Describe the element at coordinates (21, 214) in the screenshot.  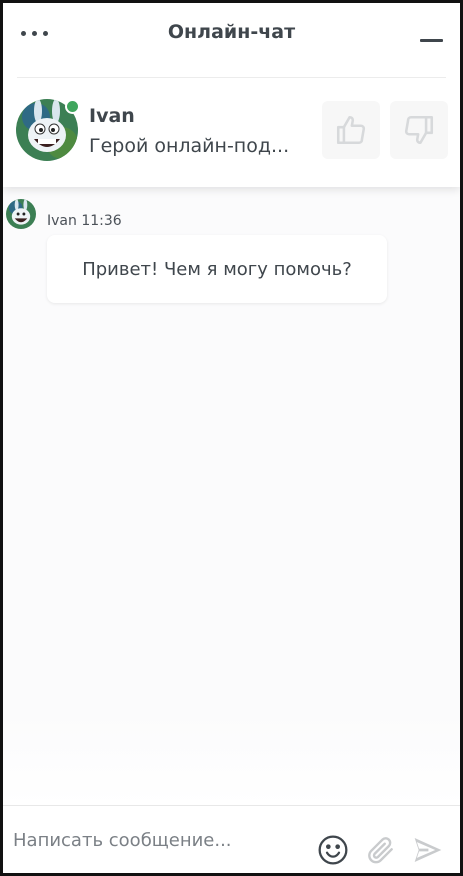
I see `bunny-avatar-icon` at that location.